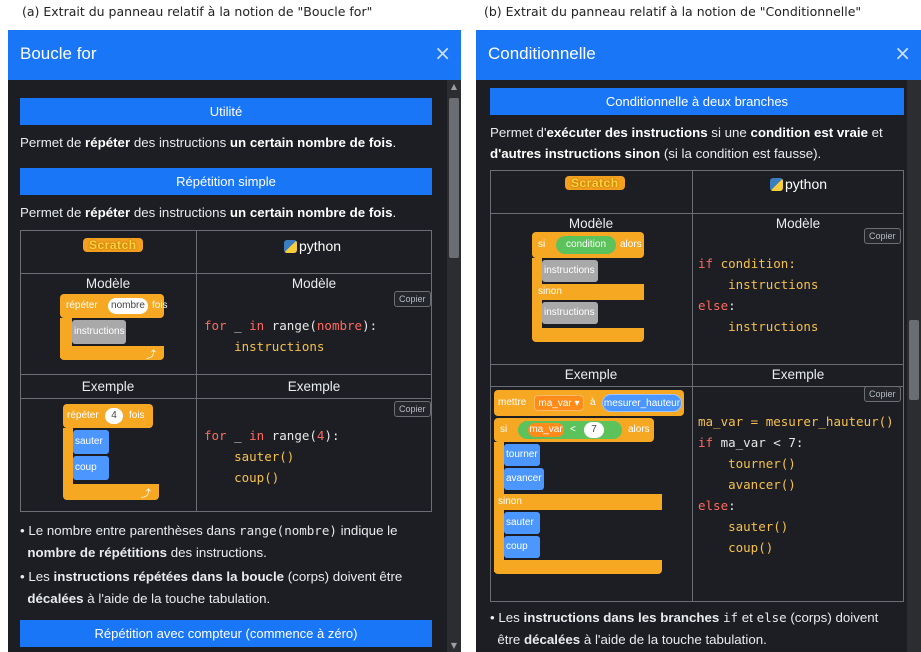 The width and height of the screenshot is (921, 652). Describe the element at coordinates (454, 366) in the screenshot. I see `scrollbar: ▲ ▼` at that location.